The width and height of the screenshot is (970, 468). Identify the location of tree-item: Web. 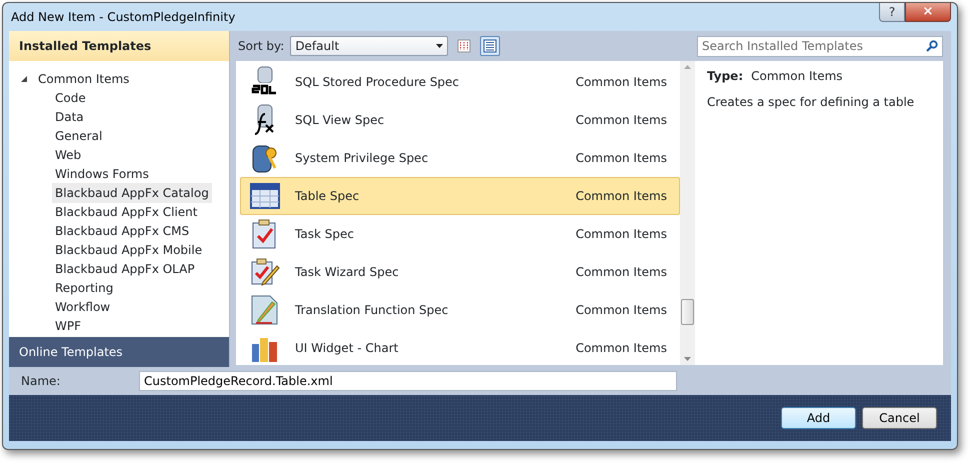
(68, 154).